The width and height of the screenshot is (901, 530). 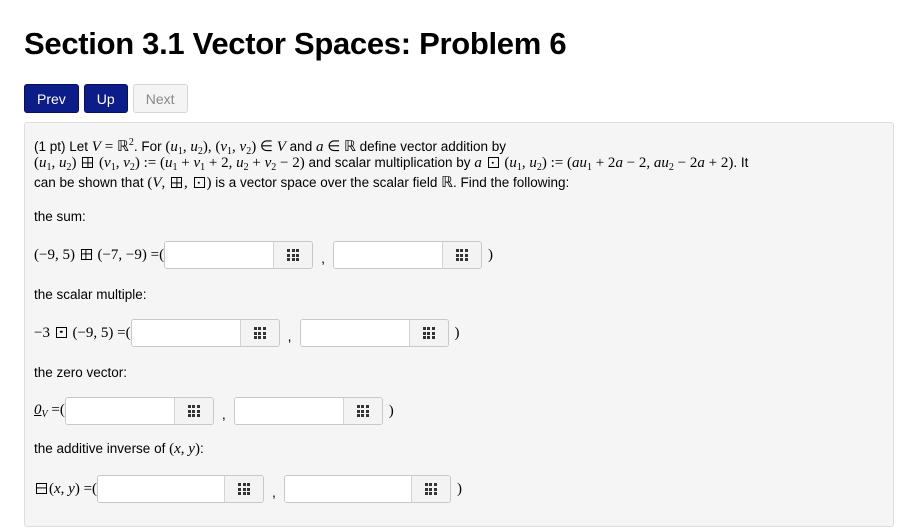 I want to click on zero-second-input, so click(x=288, y=411).